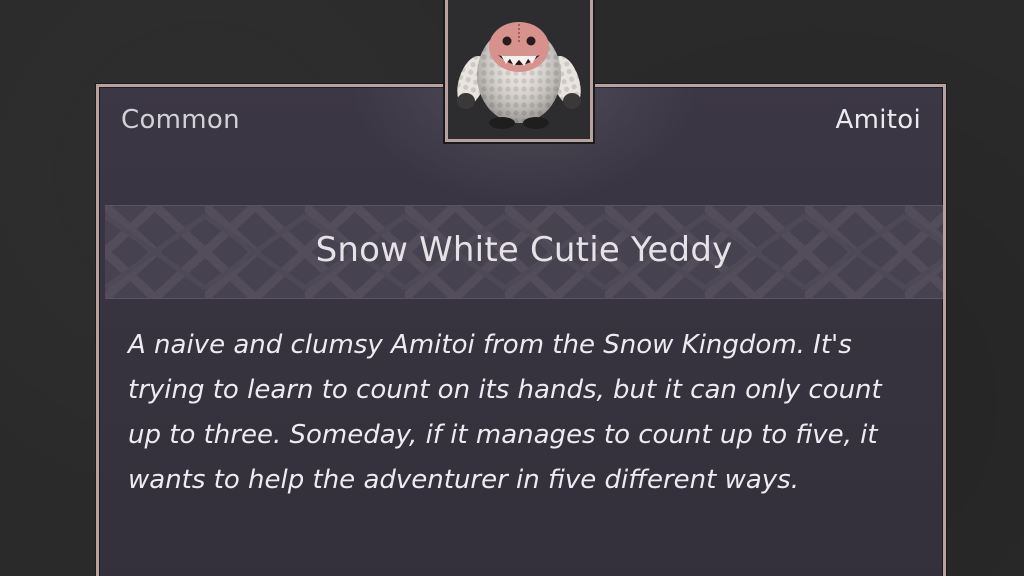 The image size is (1024, 576). I want to click on title-band: Snow White Cutie Yeddy, so click(524, 252).